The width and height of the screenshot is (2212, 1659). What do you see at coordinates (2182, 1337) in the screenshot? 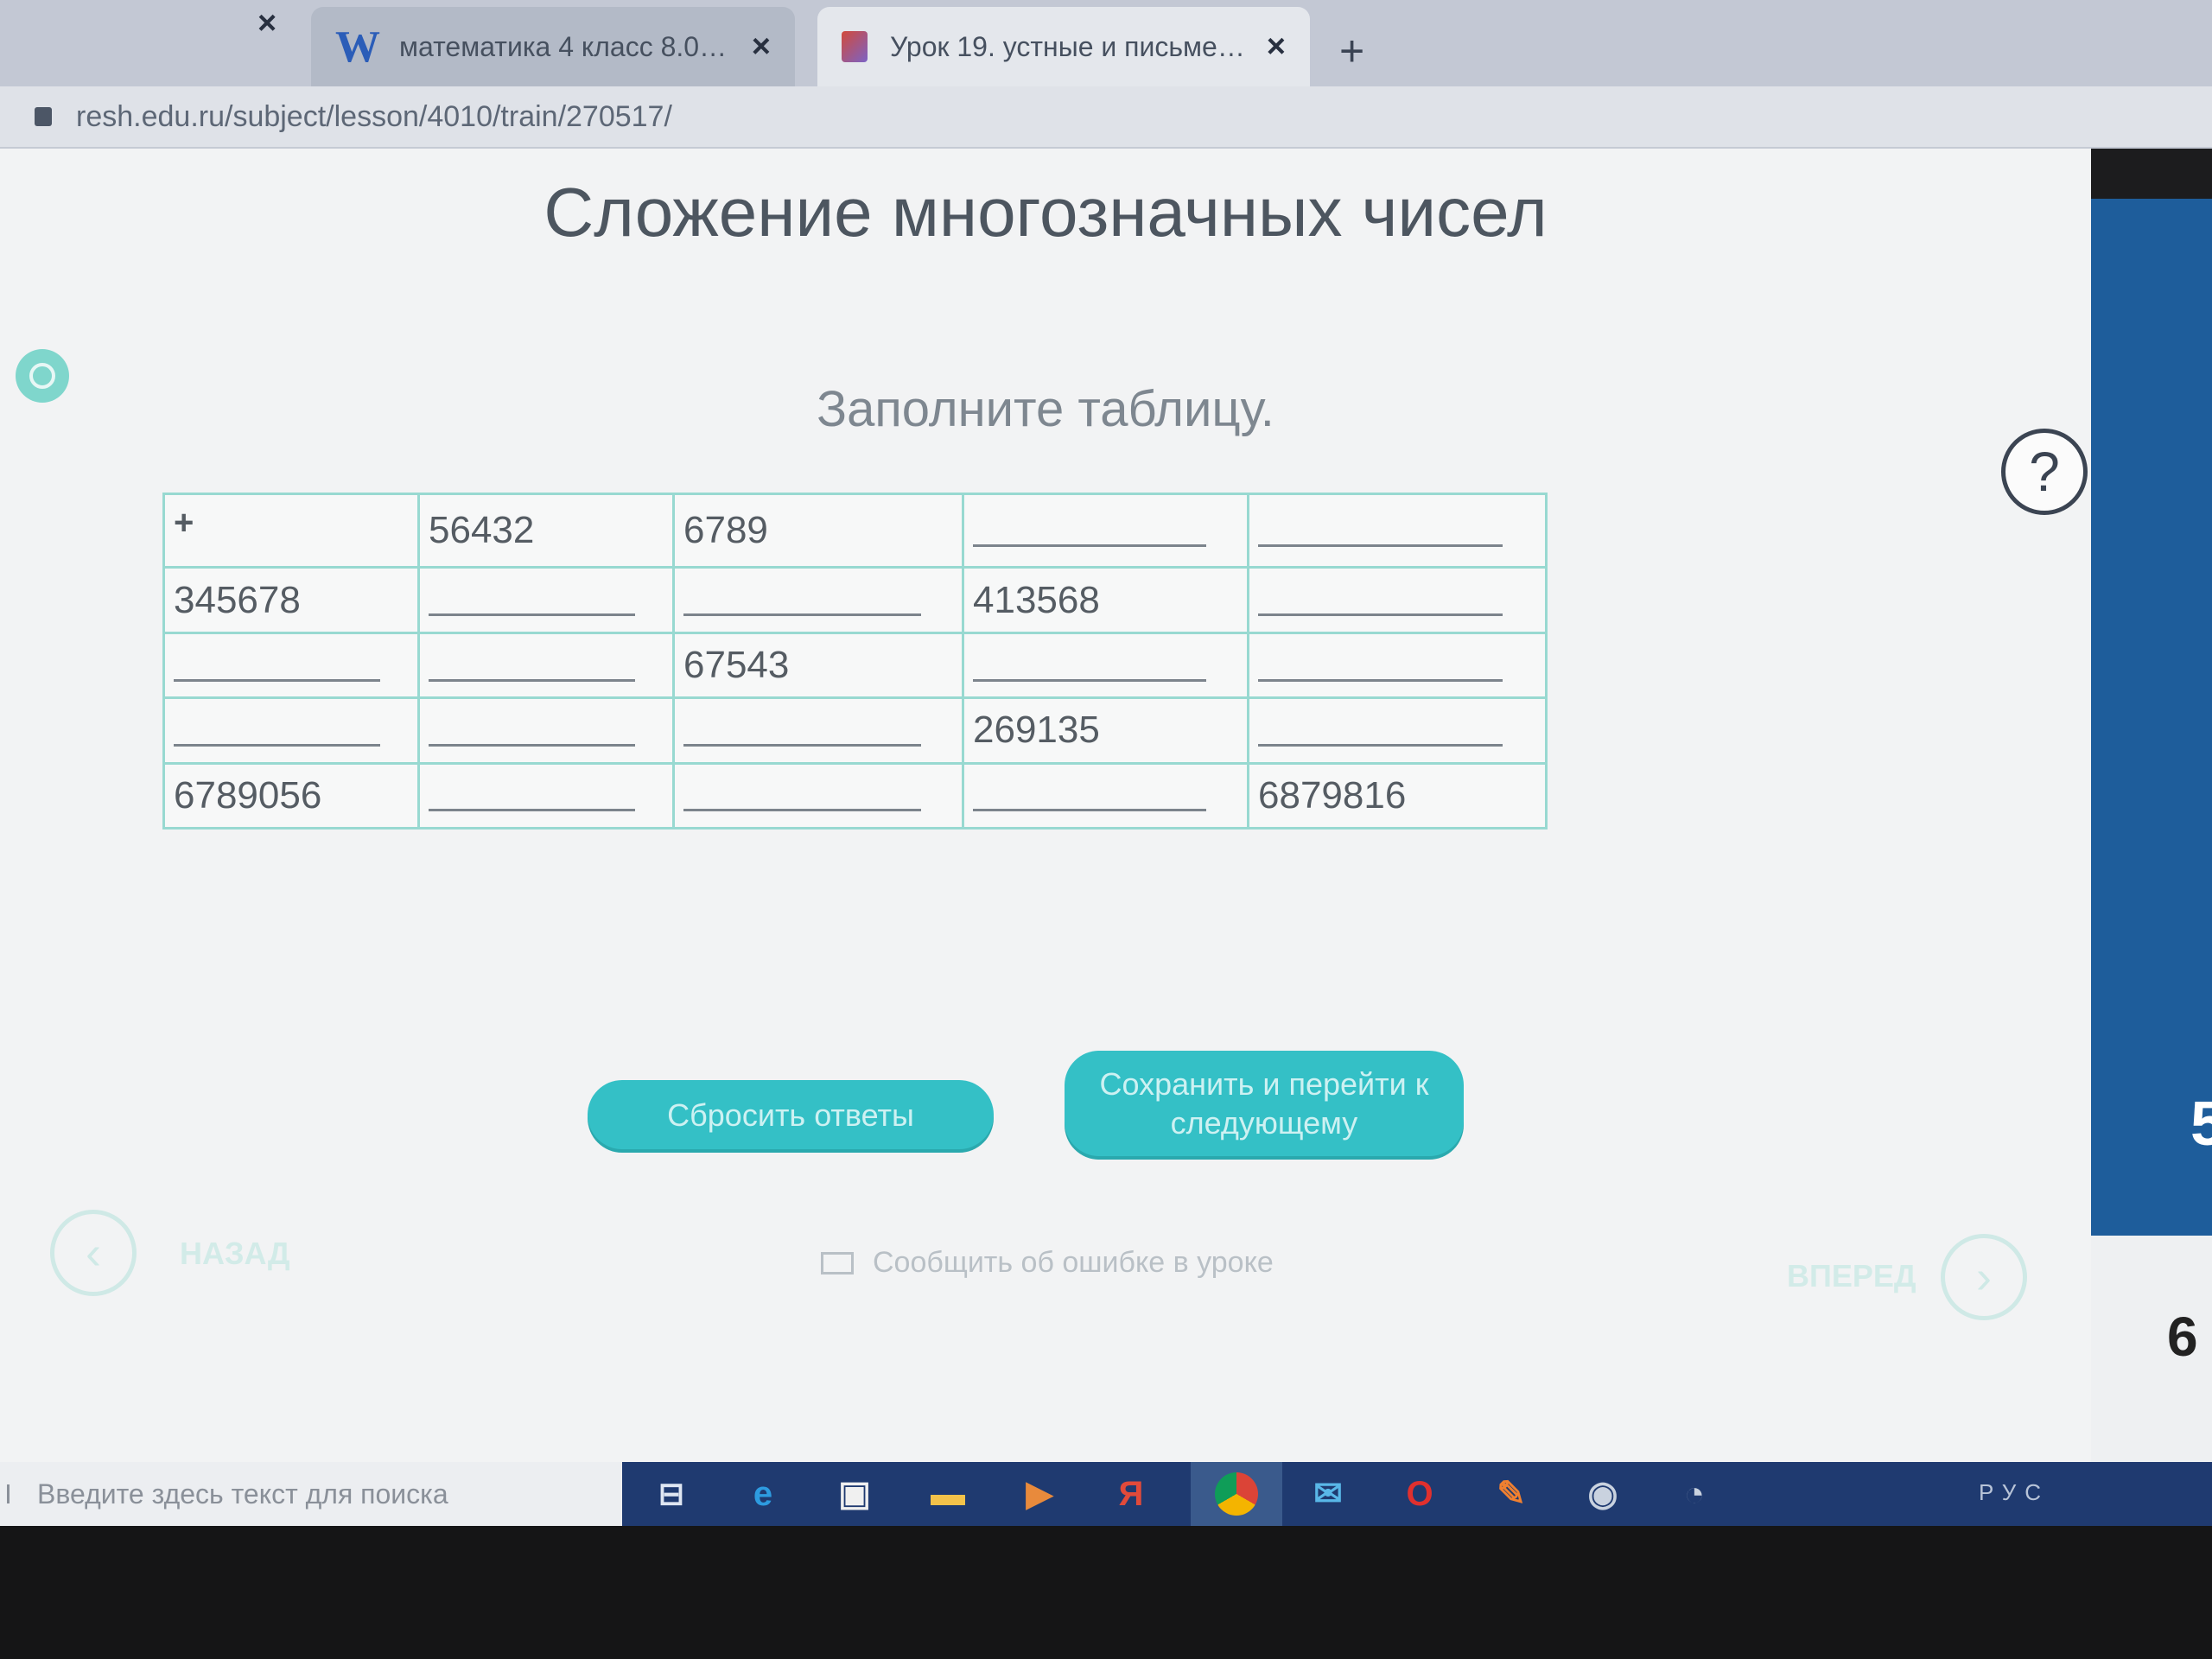
I see `side-number: 6` at bounding box center [2182, 1337].